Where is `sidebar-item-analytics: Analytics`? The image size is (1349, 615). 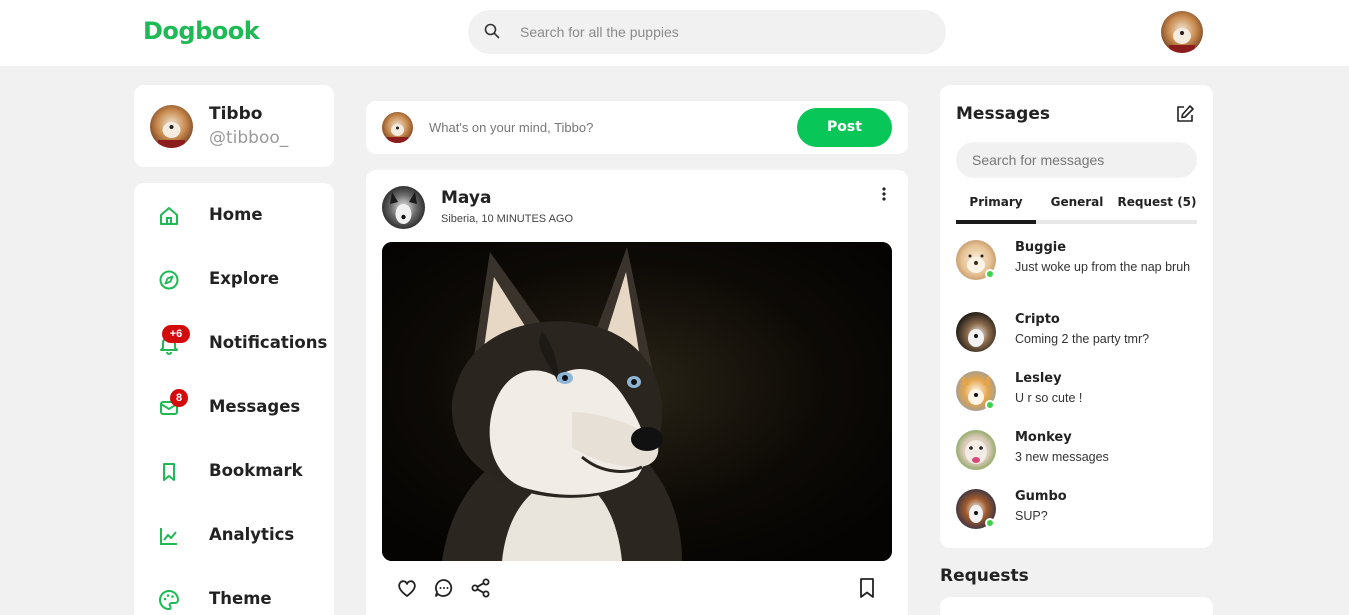
sidebar-item-analytics: Analytics is located at coordinates (234, 535).